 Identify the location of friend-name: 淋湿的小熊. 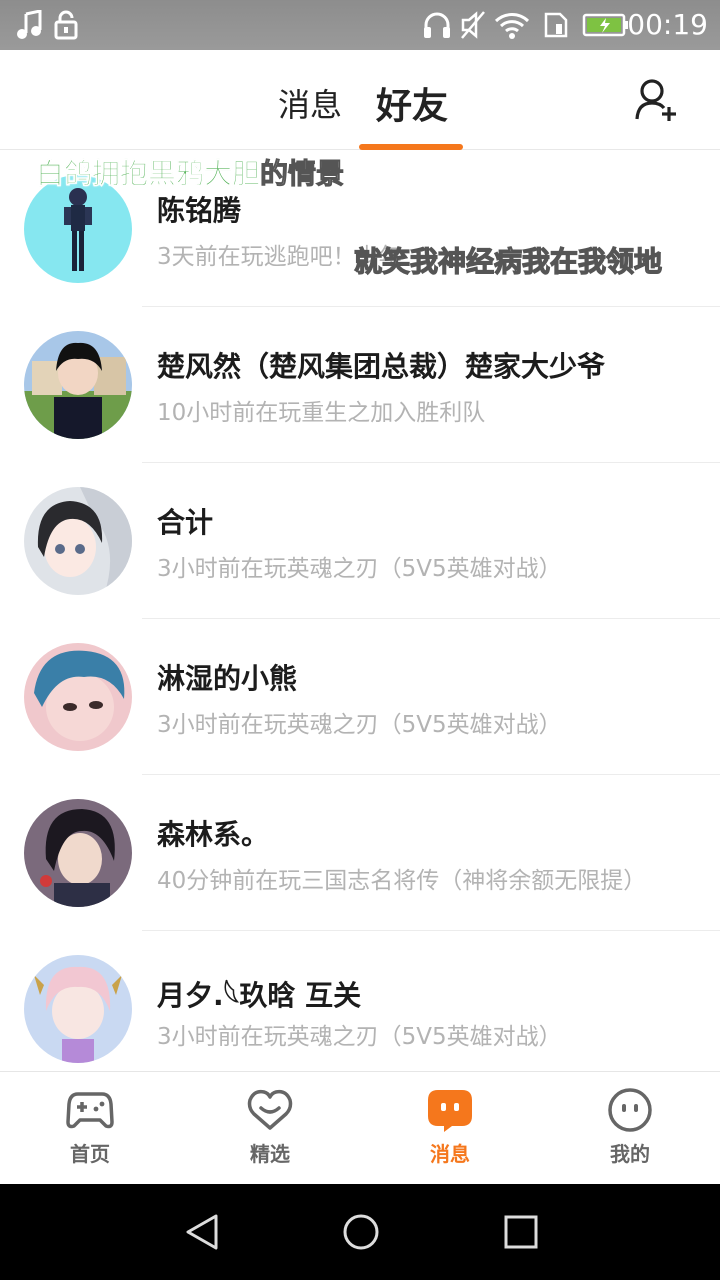
(227, 678).